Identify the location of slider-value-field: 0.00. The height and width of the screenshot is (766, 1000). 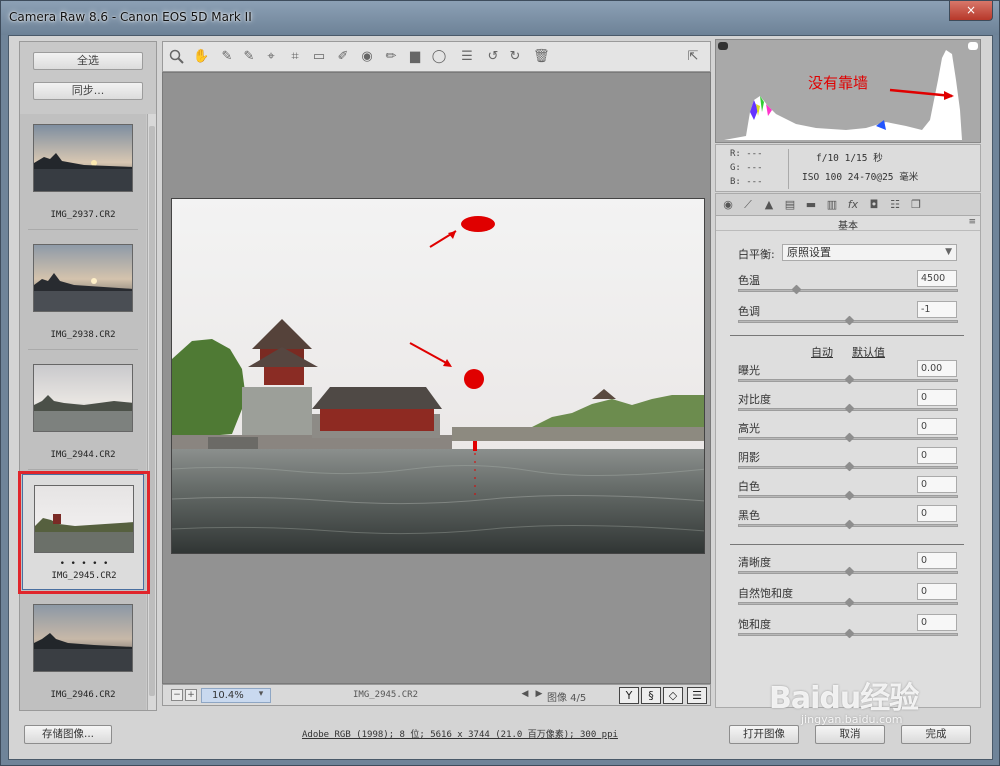
(937, 368).